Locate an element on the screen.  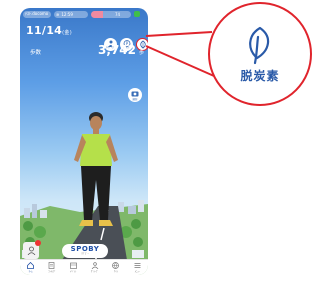
spoby-subtitle: ｽﾎﾟﾋﾞｰ is located at coordinates (85, 254).